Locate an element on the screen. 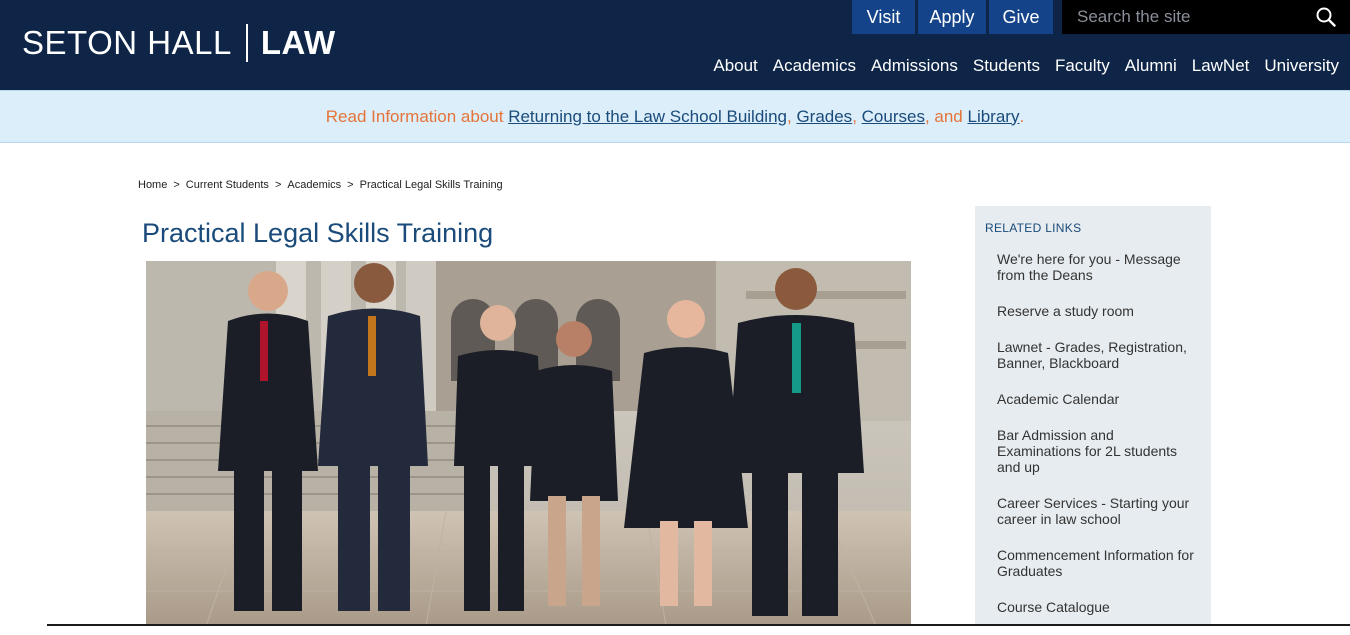  give-button: Give is located at coordinates (1021, 17).